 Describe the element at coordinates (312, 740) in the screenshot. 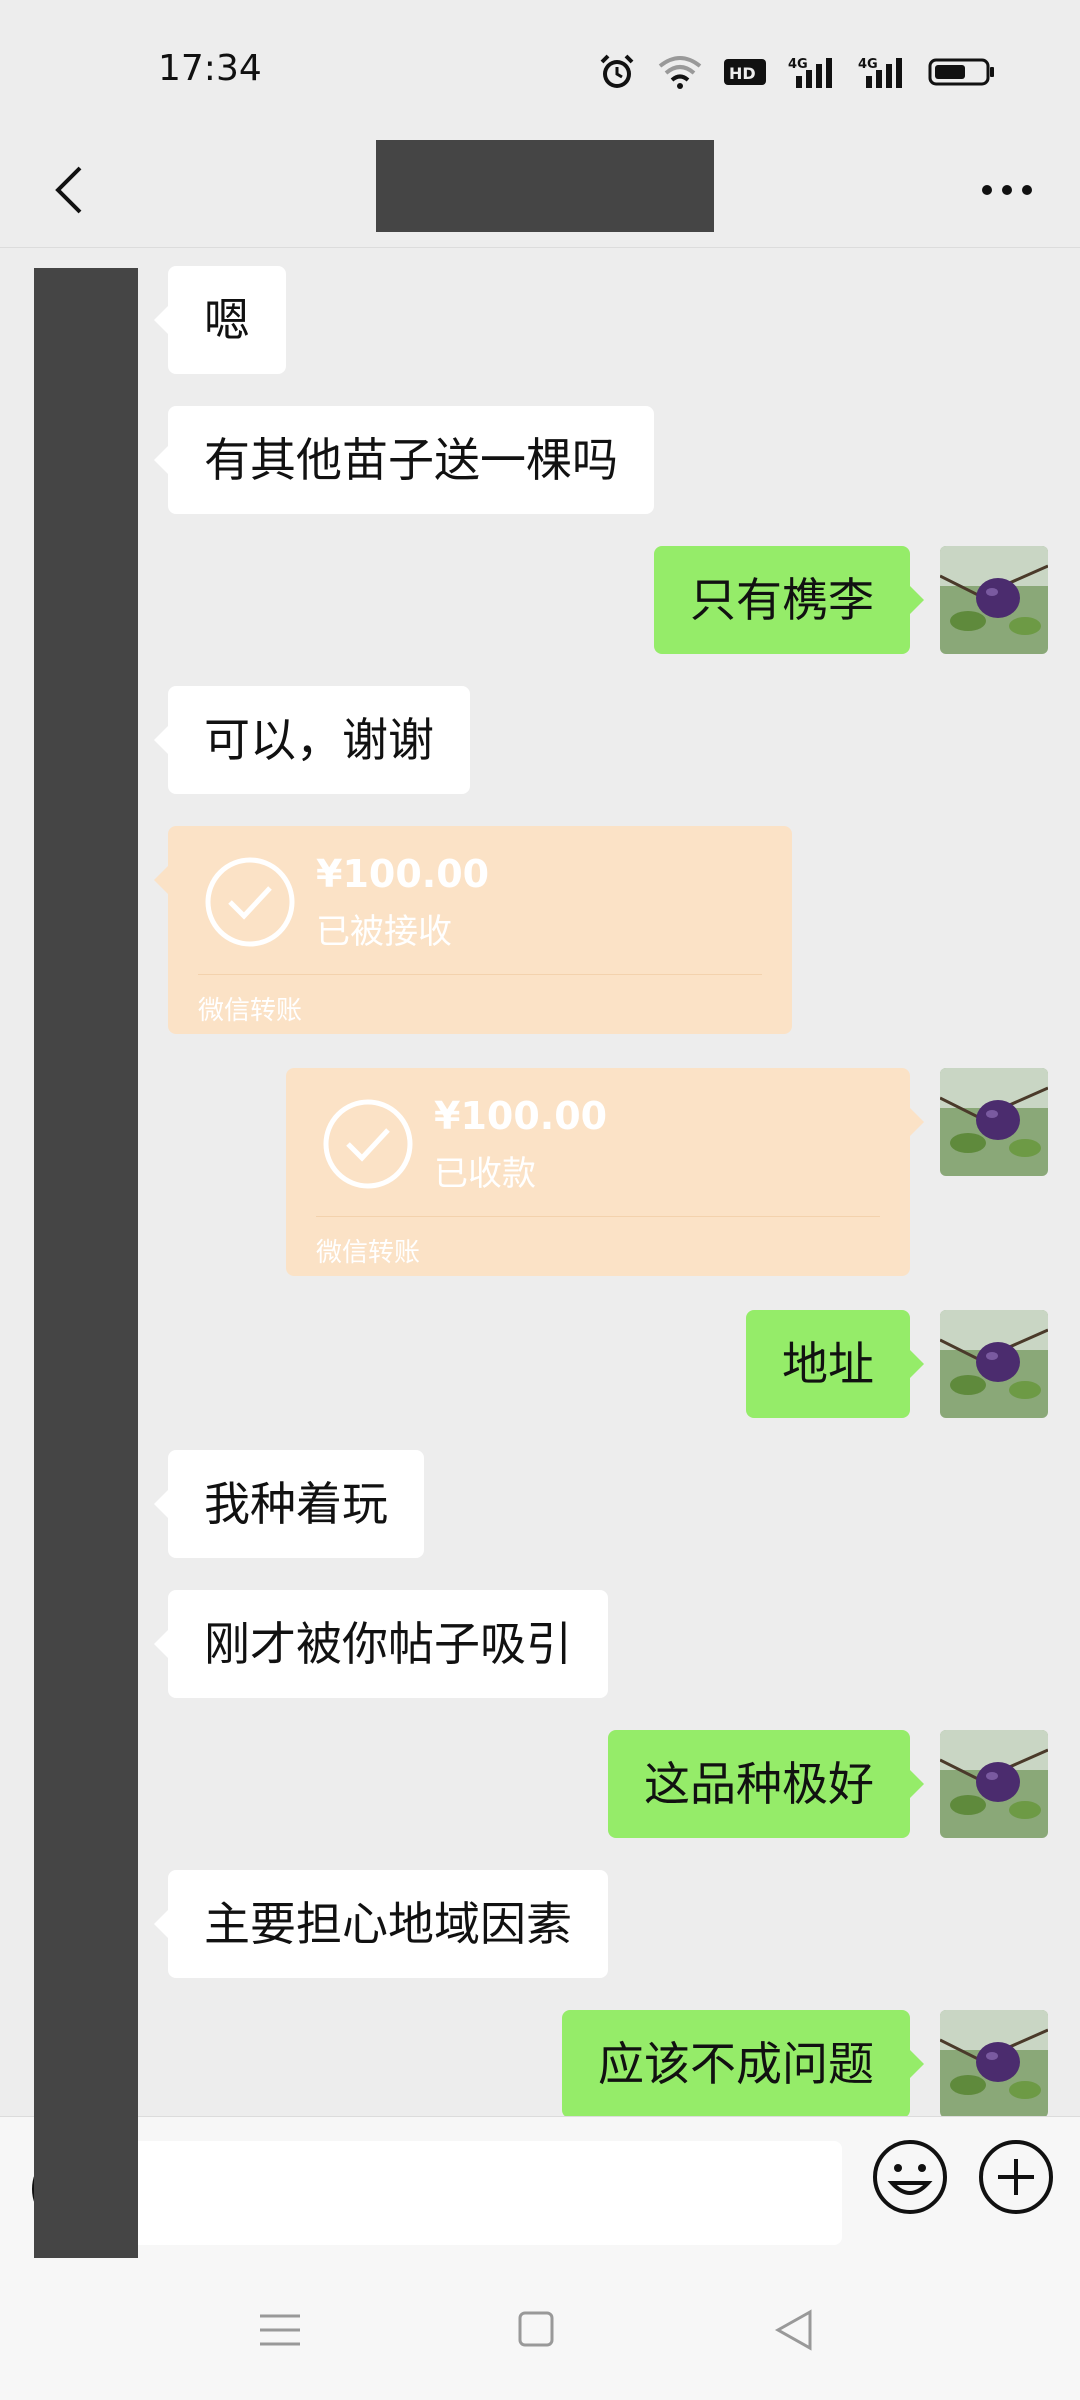

I see `message-bubble-incoming: 可以，谢谢` at that location.